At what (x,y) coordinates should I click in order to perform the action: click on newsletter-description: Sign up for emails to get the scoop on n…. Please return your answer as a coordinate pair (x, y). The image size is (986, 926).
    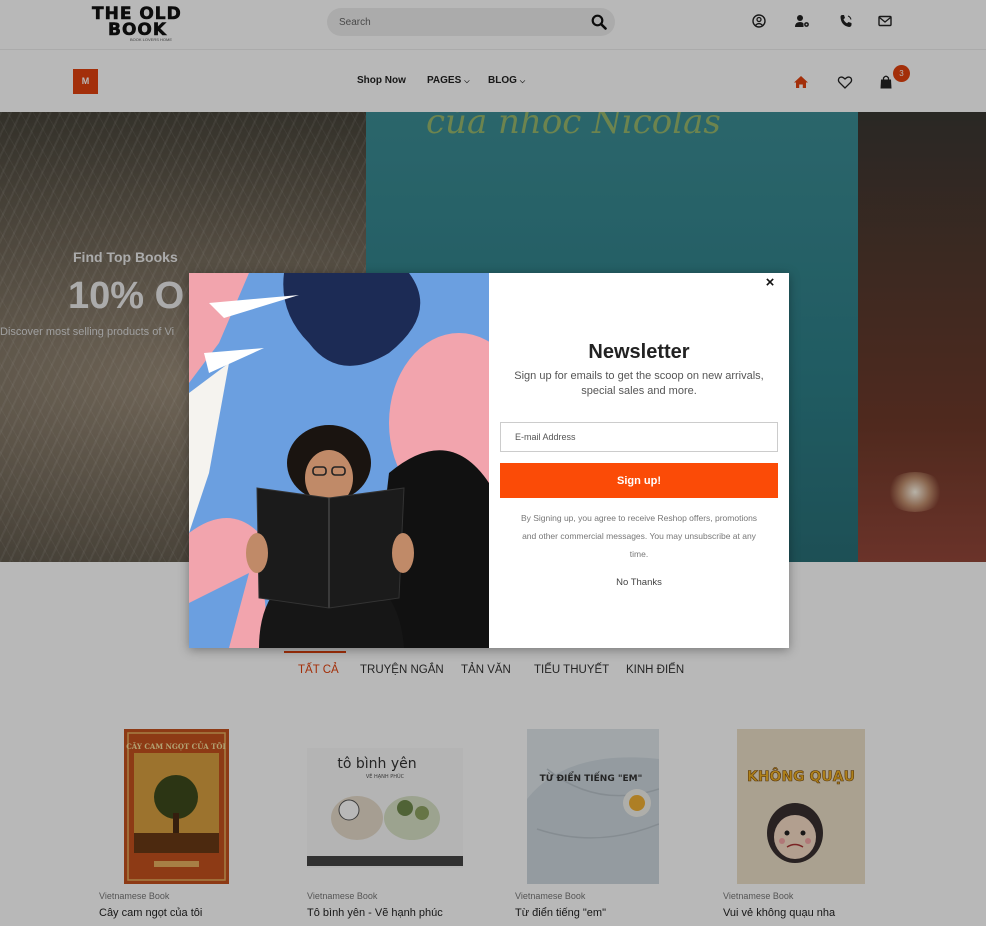
    Looking at the image, I should click on (639, 383).